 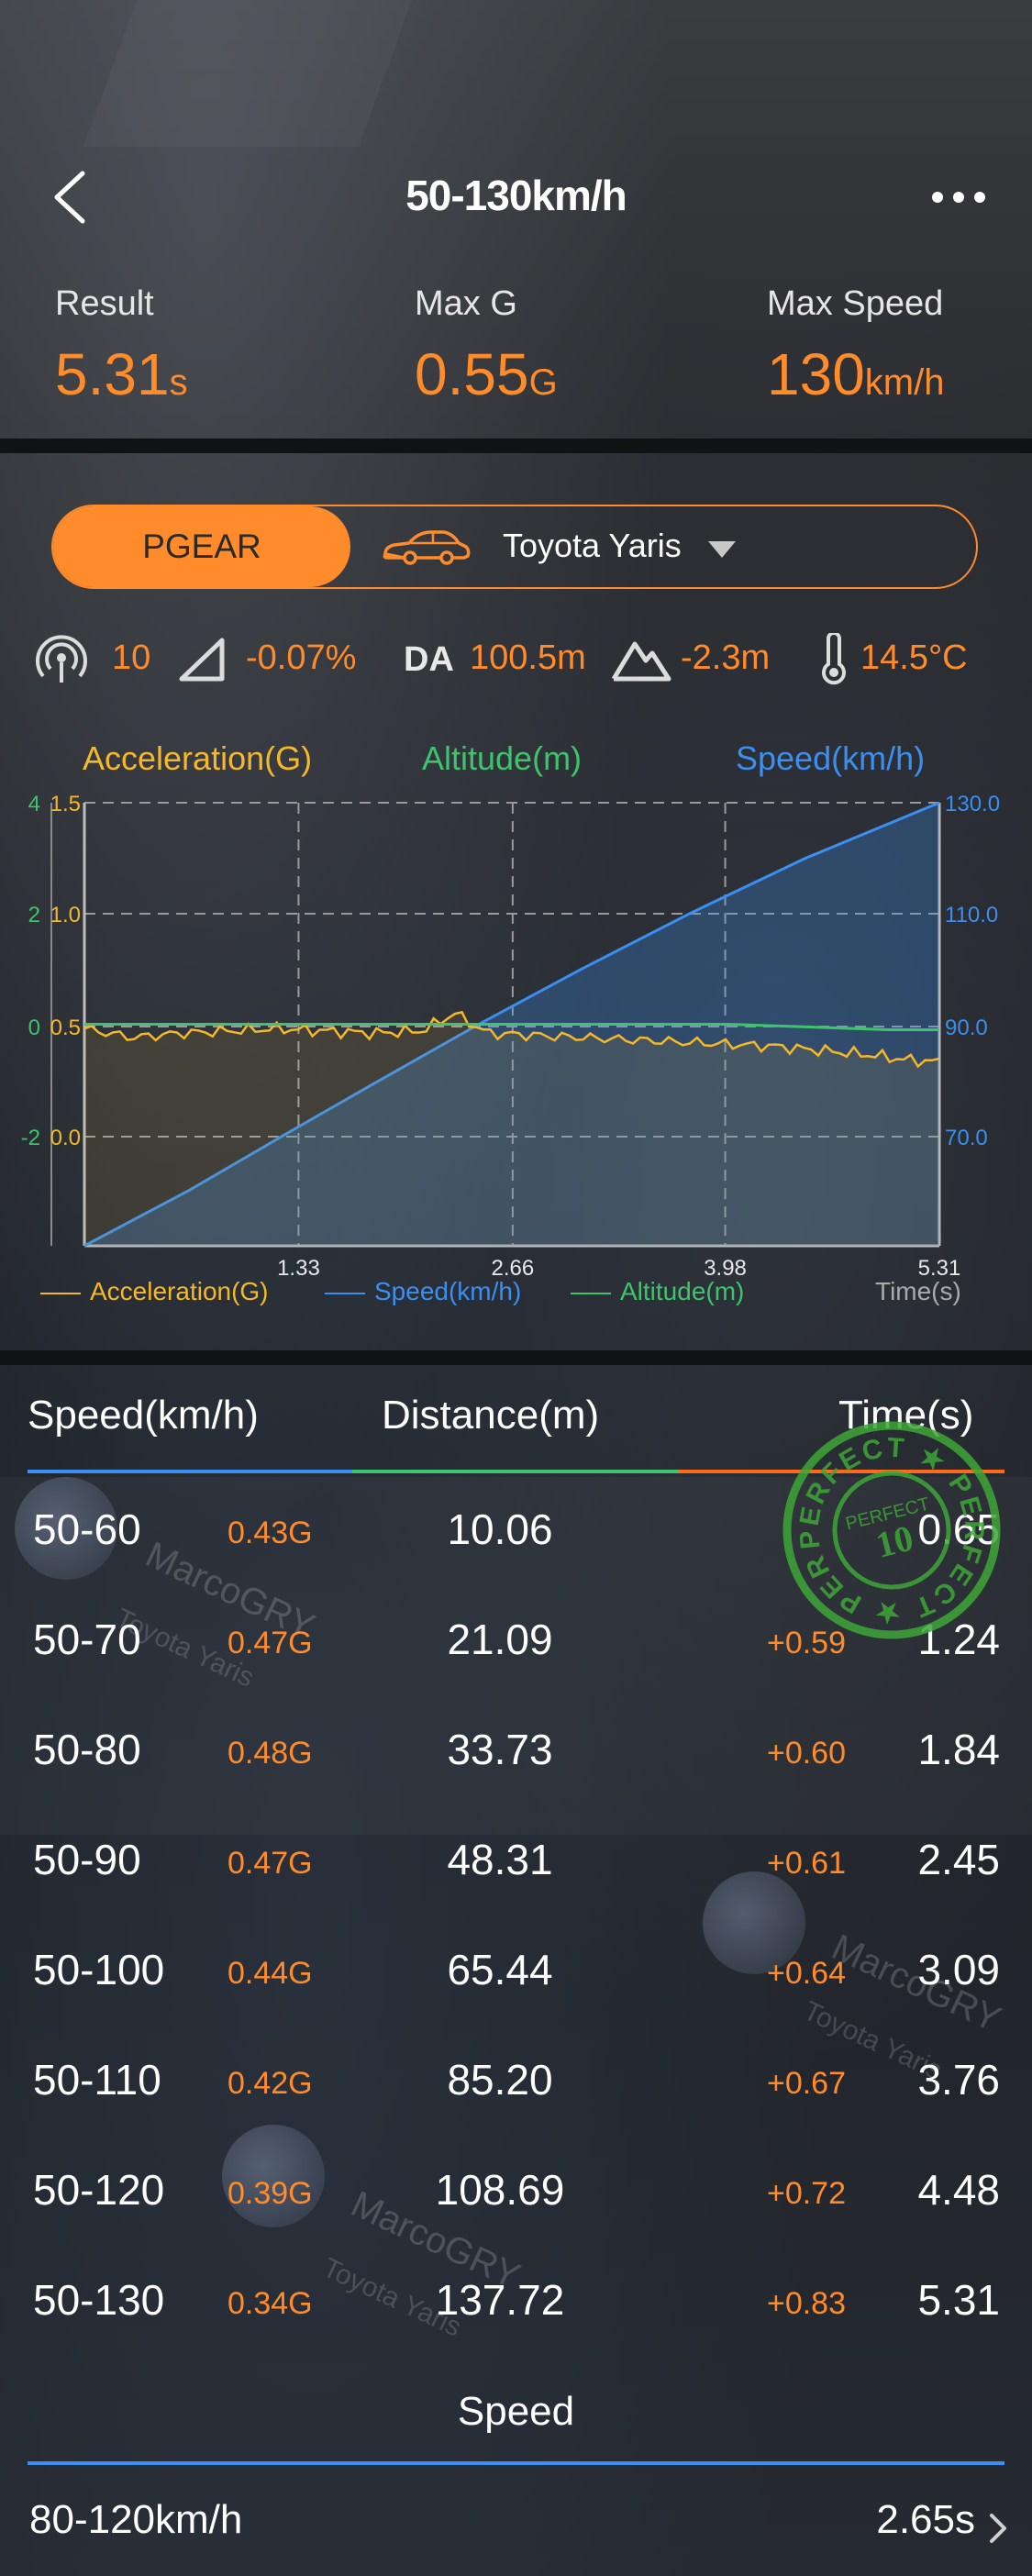 I want to click on cell-g-force: 0.34G, so click(x=270, y=2303).